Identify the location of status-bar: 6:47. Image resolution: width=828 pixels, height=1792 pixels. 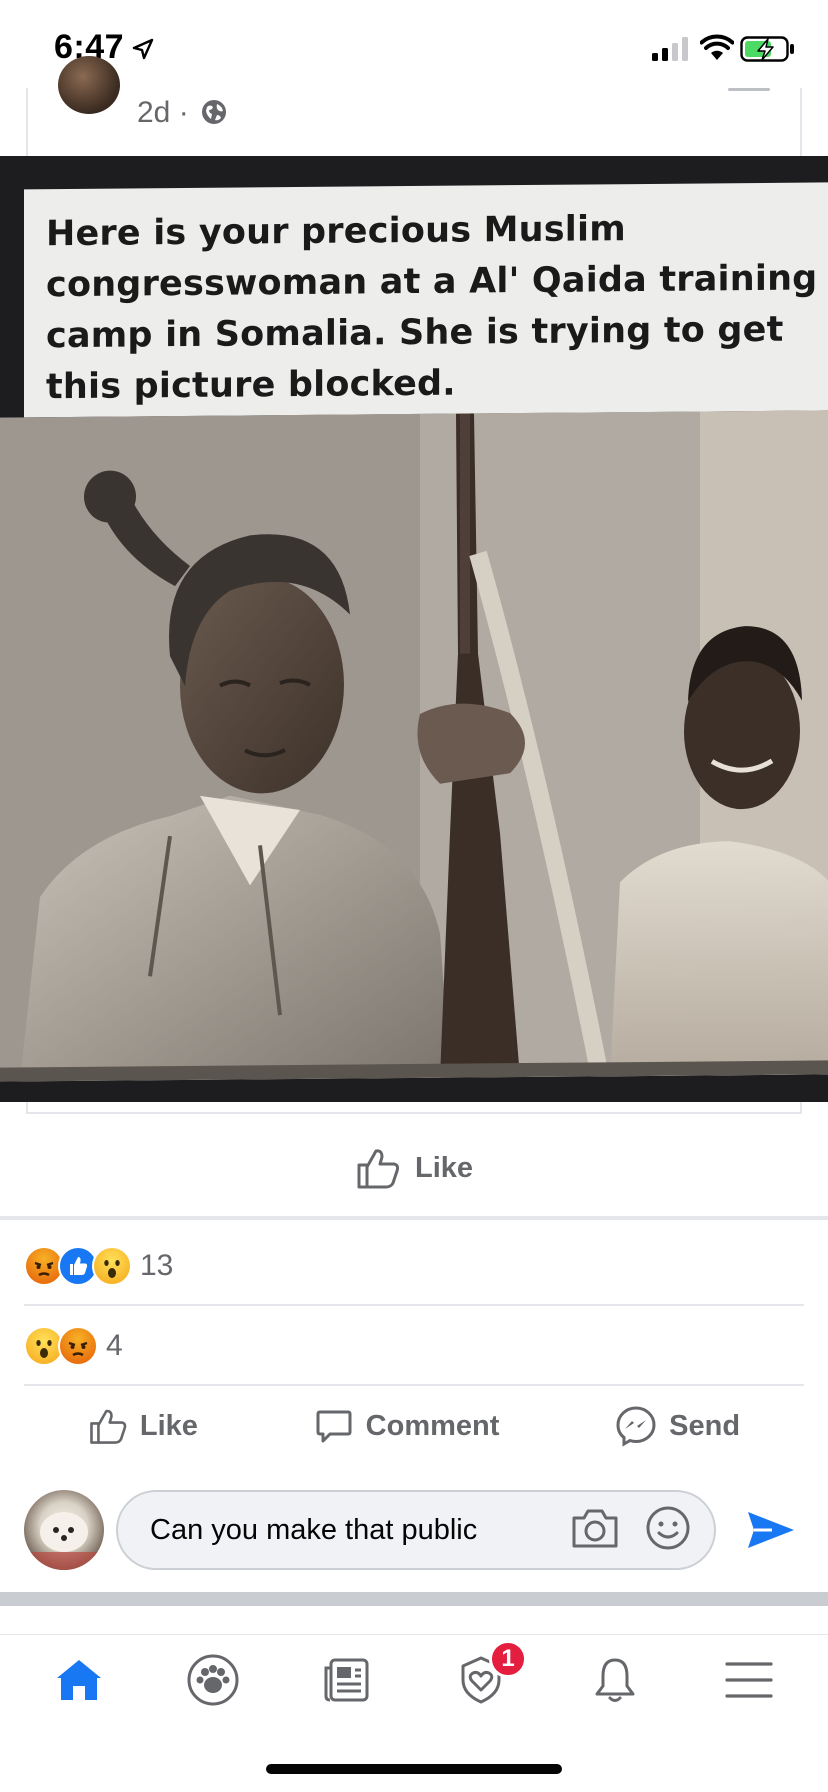
(414, 44).